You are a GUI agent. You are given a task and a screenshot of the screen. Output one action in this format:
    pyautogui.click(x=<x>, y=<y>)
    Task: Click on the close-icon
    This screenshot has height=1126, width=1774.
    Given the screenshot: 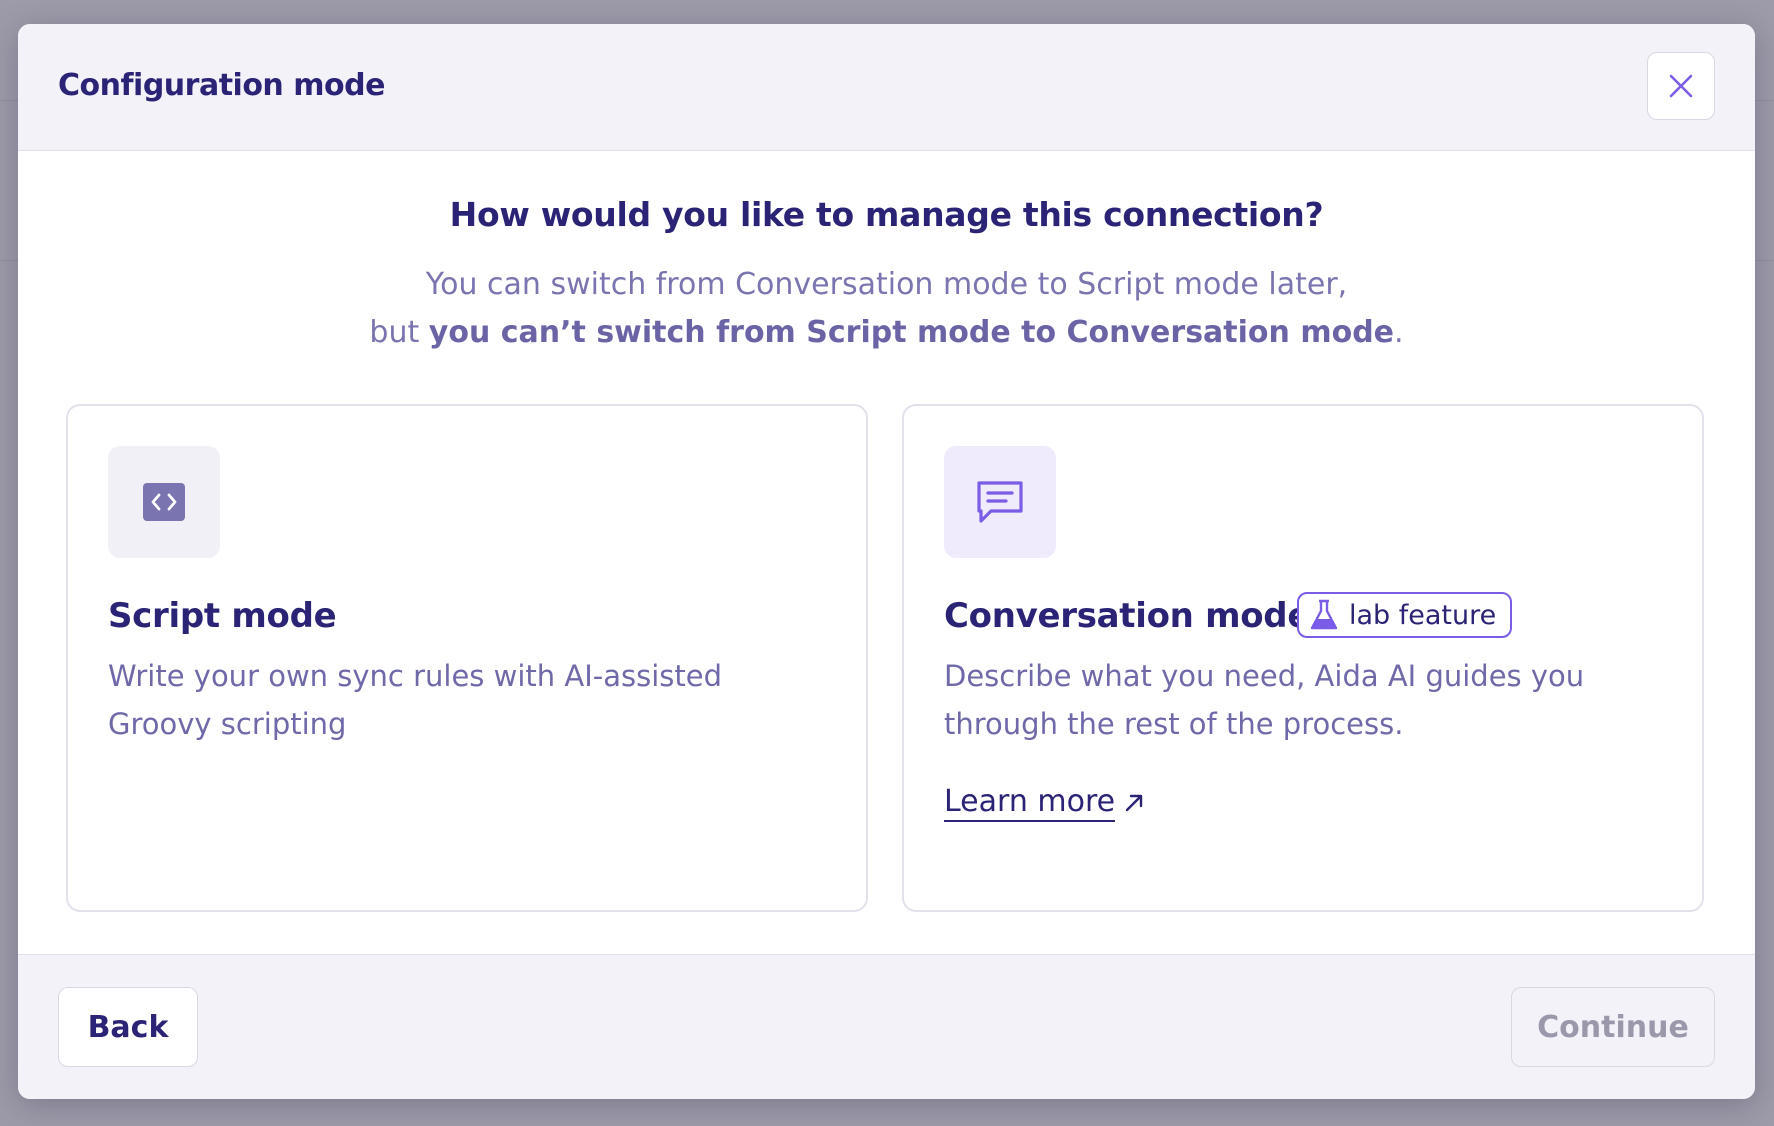 What is the action you would take?
    pyautogui.click(x=1681, y=86)
    